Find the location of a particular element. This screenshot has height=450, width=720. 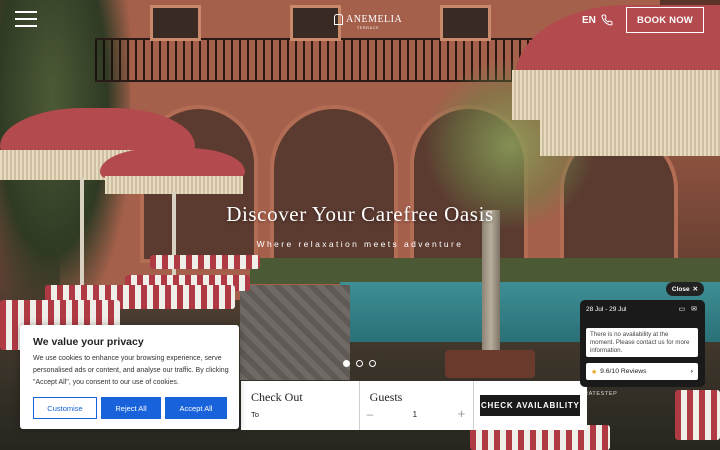

guests-decrement-button: – is located at coordinates (370, 414).